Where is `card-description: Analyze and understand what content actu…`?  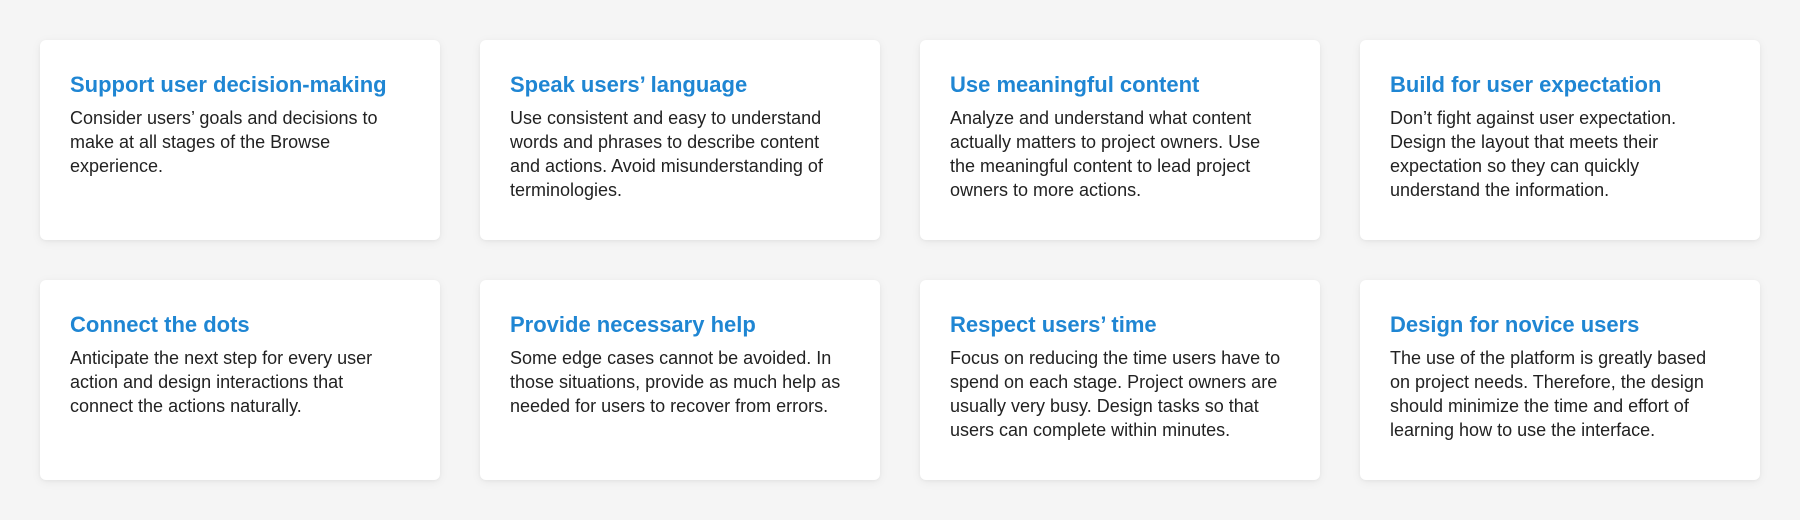
card-description: Analyze and understand what content actu… is located at coordinates (1105, 154).